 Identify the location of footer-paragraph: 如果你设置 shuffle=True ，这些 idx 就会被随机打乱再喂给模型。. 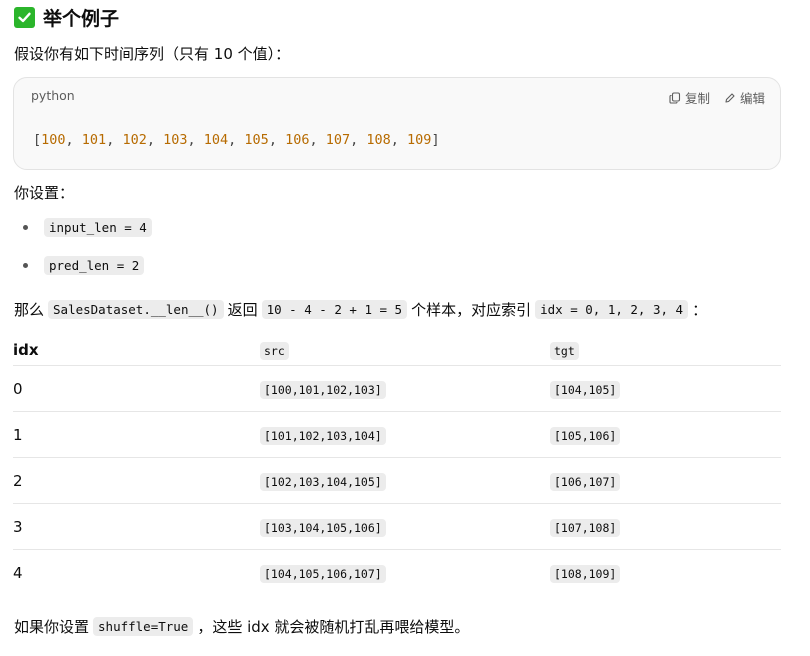
(241, 626).